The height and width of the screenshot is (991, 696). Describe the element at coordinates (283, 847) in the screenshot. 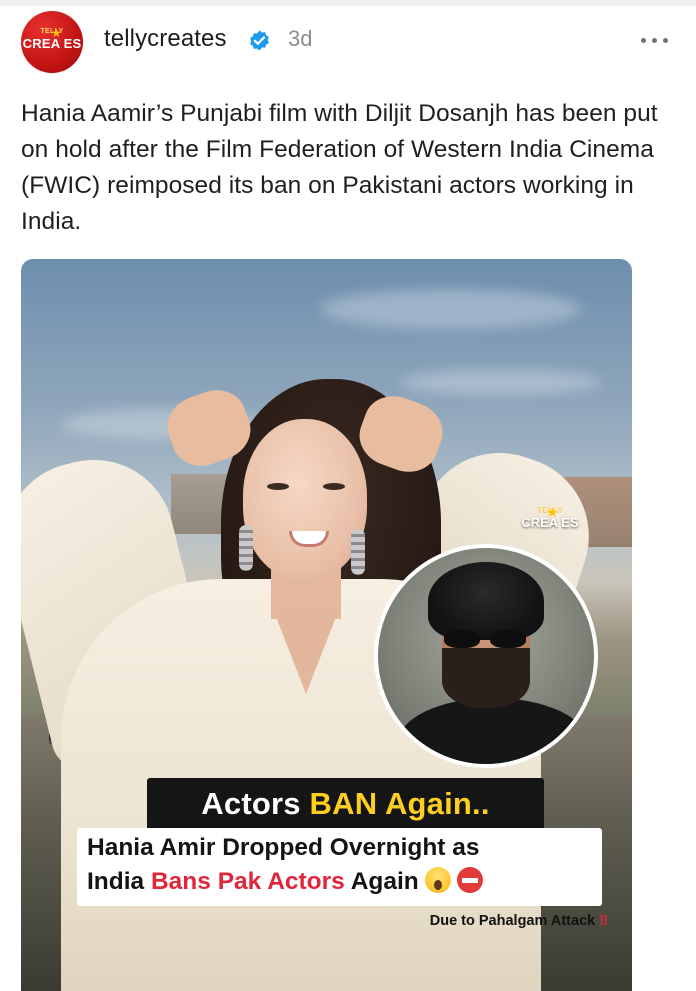

I see `subhead-line1: Hania Amir Dropped Overnight as` at that location.